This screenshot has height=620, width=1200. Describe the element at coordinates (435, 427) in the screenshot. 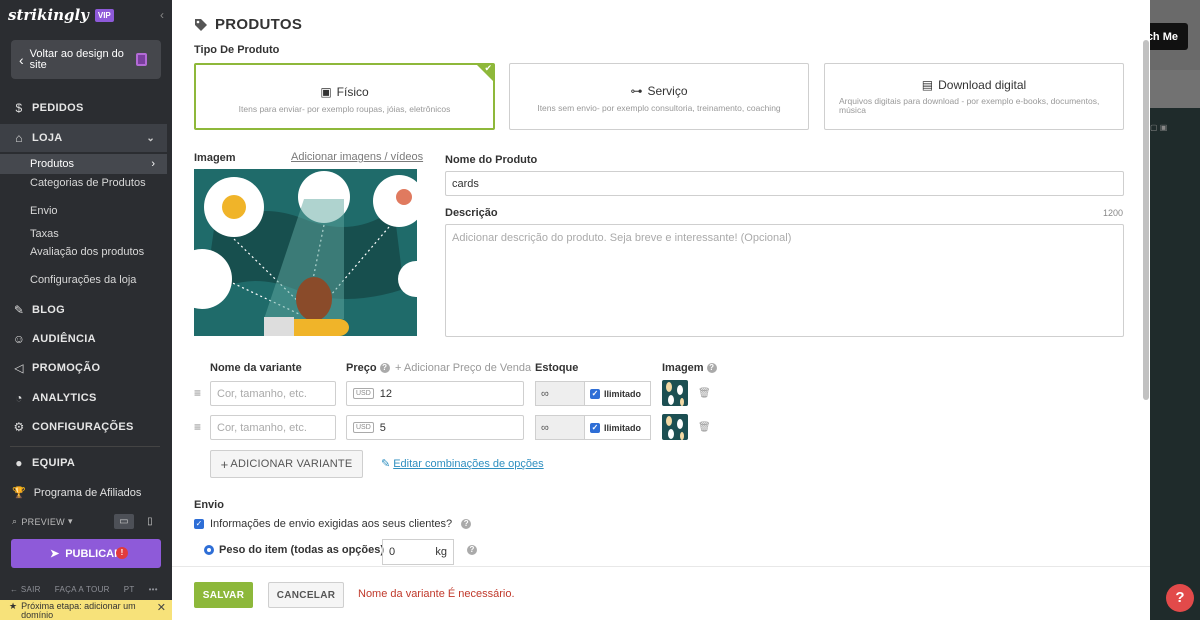

I see `price-input: USD 5` at that location.